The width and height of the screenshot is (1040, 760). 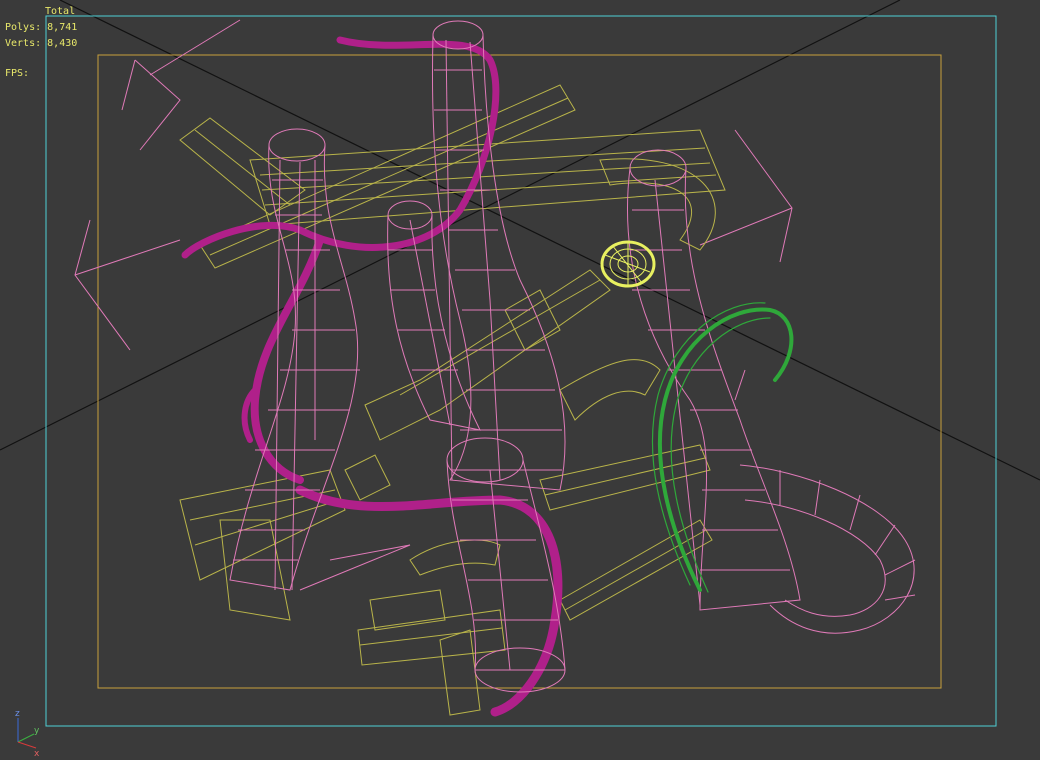 What do you see at coordinates (17, 73) in the screenshot?
I see `fps-label: FPS:` at bounding box center [17, 73].